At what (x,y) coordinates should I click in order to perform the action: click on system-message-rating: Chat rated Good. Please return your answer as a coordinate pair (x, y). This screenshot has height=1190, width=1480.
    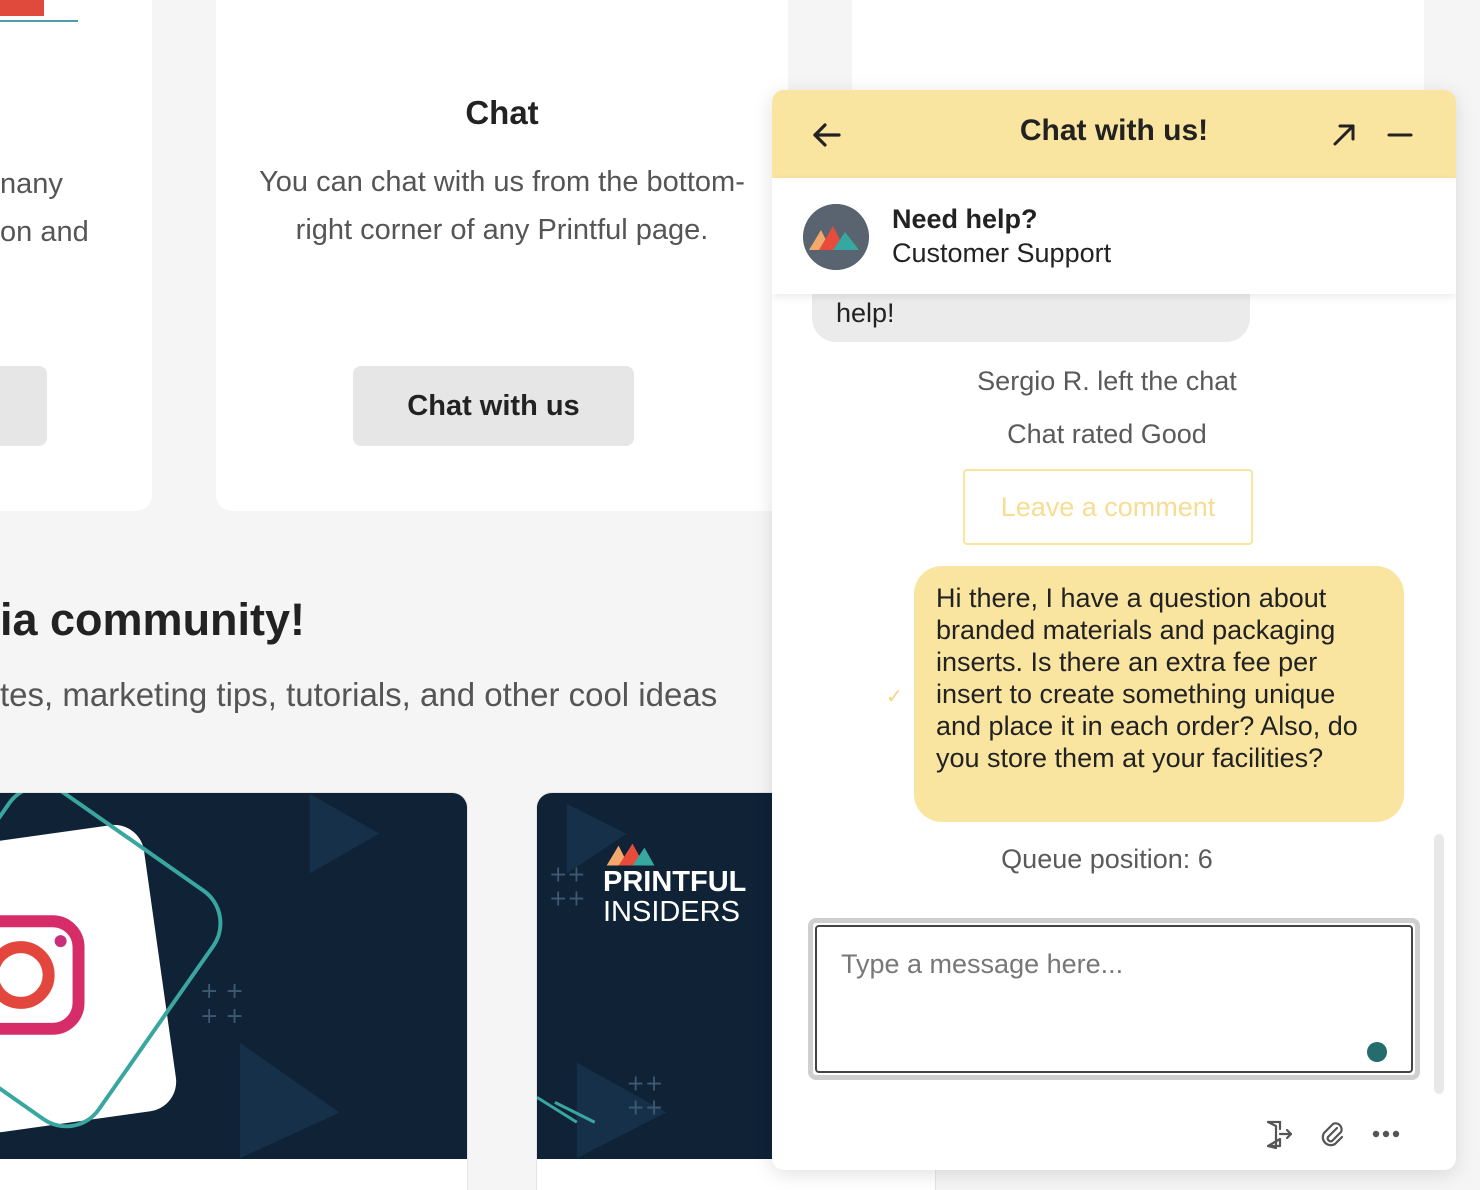
    Looking at the image, I should click on (1107, 434).